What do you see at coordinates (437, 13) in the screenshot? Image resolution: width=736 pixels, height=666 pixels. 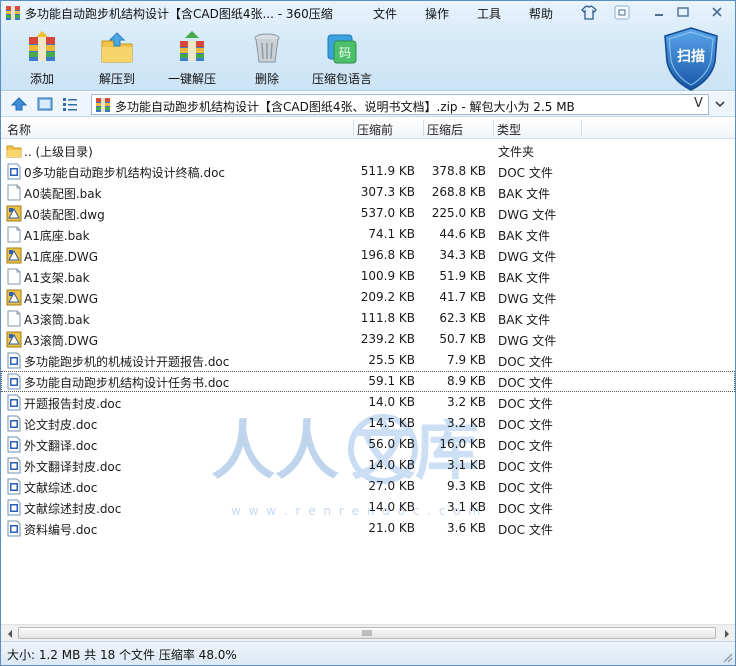 I see `menu-operate: 操作` at bounding box center [437, 13].